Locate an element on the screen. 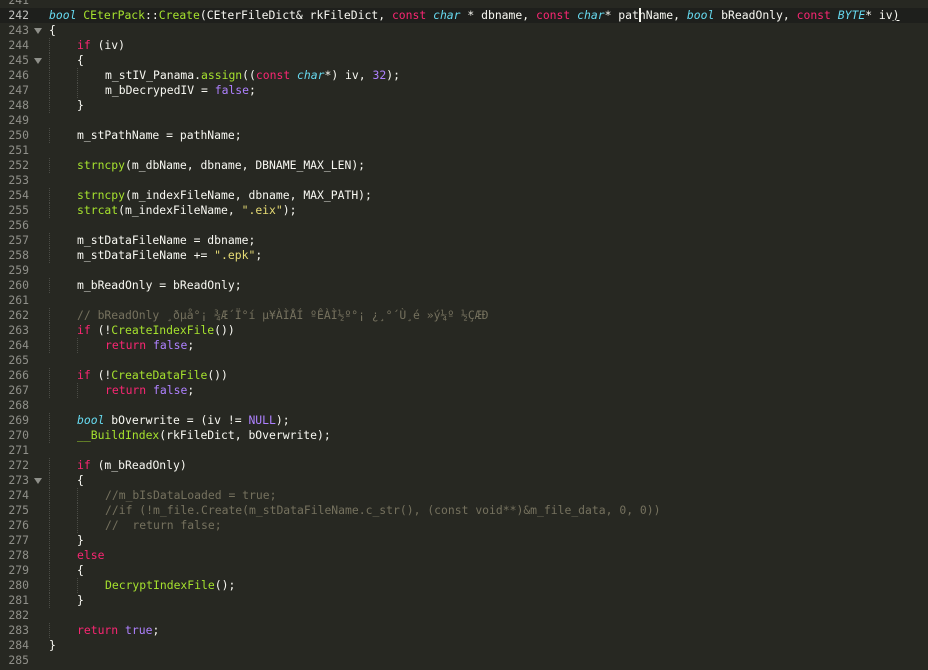 This screenshot has height=670, width=928. code-token: (m_indexFileName, dbname, MAX_PATH); is located at coordinates (248, 195).